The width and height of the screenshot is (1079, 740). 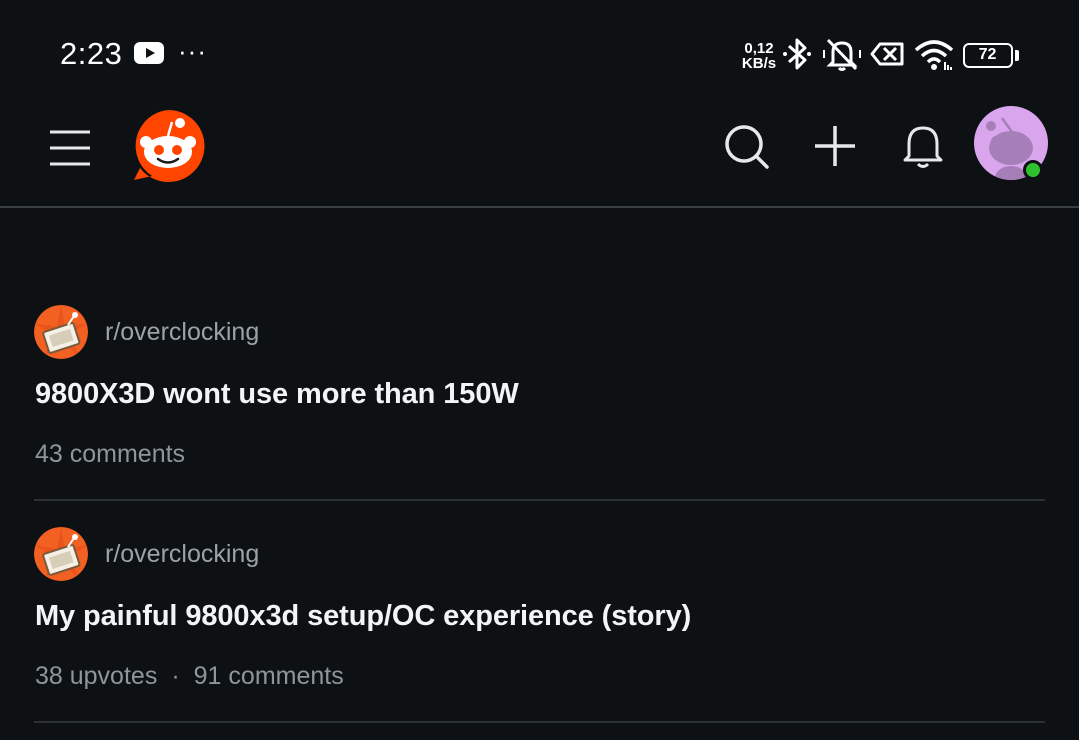 I want to click on bell-icon, so click(x=923, y=147).